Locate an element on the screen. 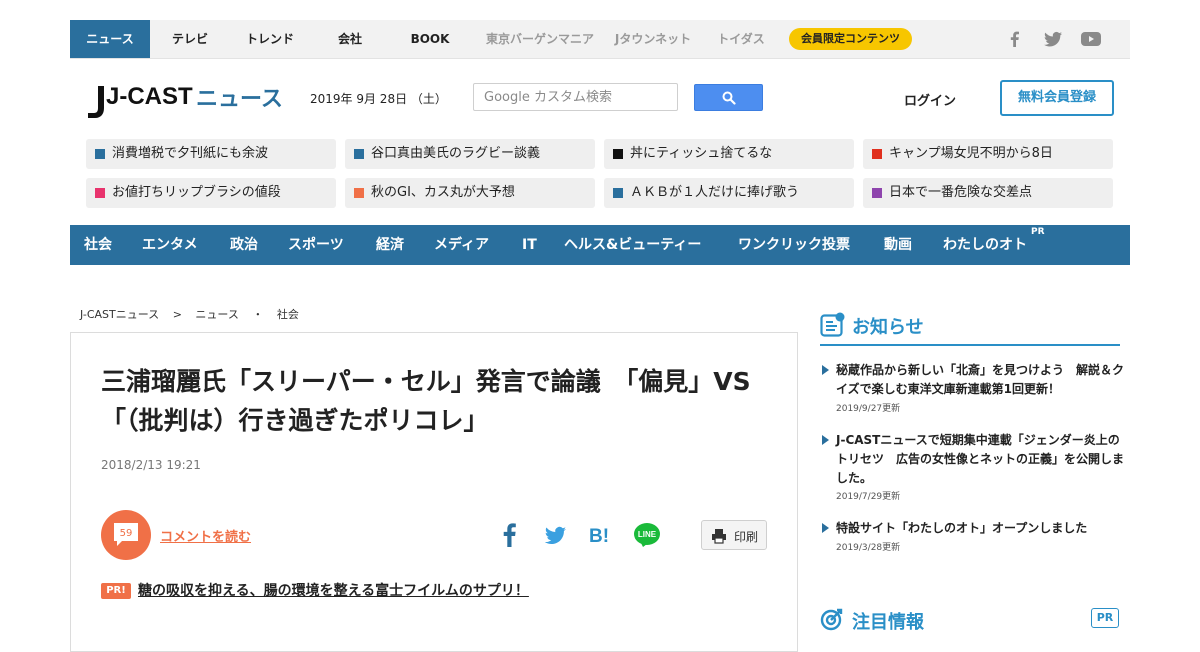  members-only-button: 会員限定コンテンツ is located at coordinates (850, 39).